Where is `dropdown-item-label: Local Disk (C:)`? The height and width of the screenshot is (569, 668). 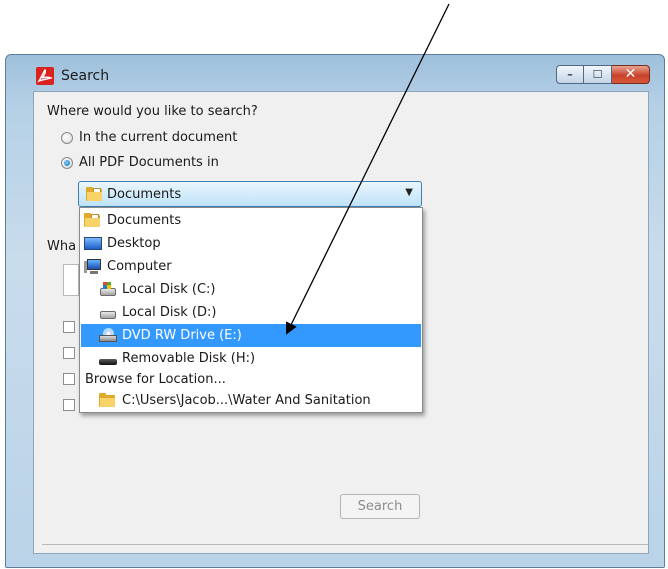 dropdown-item-label: Local Disk (C:) is located at coordinates (169, 289).